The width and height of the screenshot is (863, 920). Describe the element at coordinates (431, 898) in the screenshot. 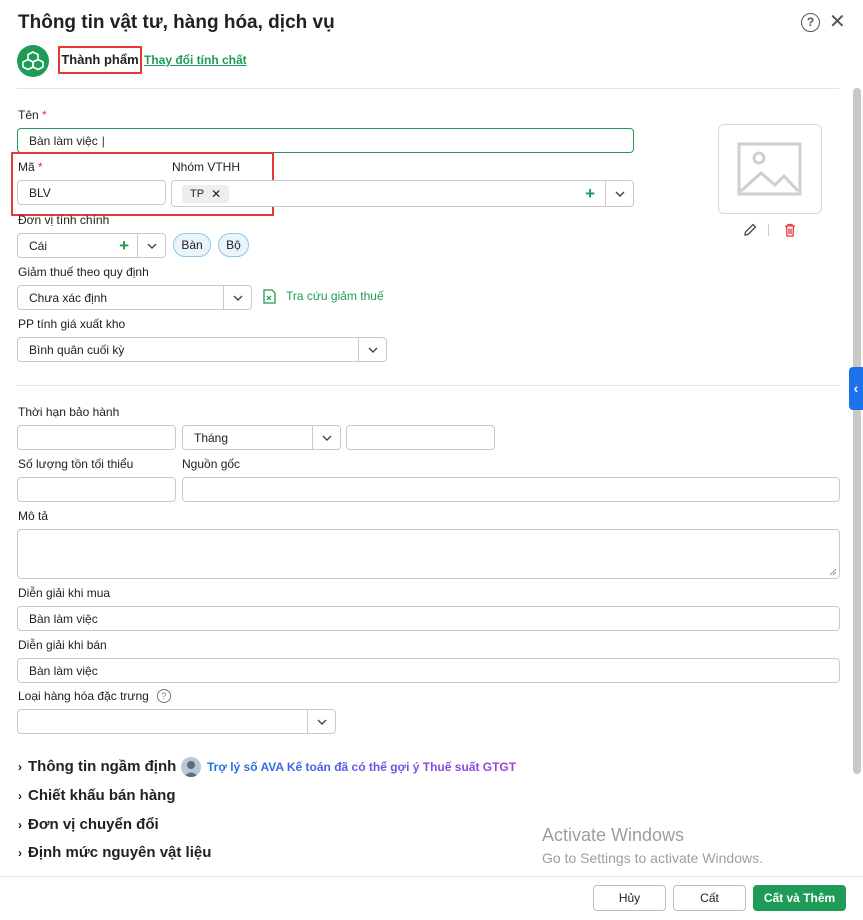

I see `dialog-footer: Hủy Cất Cất và Thêm` at that location.